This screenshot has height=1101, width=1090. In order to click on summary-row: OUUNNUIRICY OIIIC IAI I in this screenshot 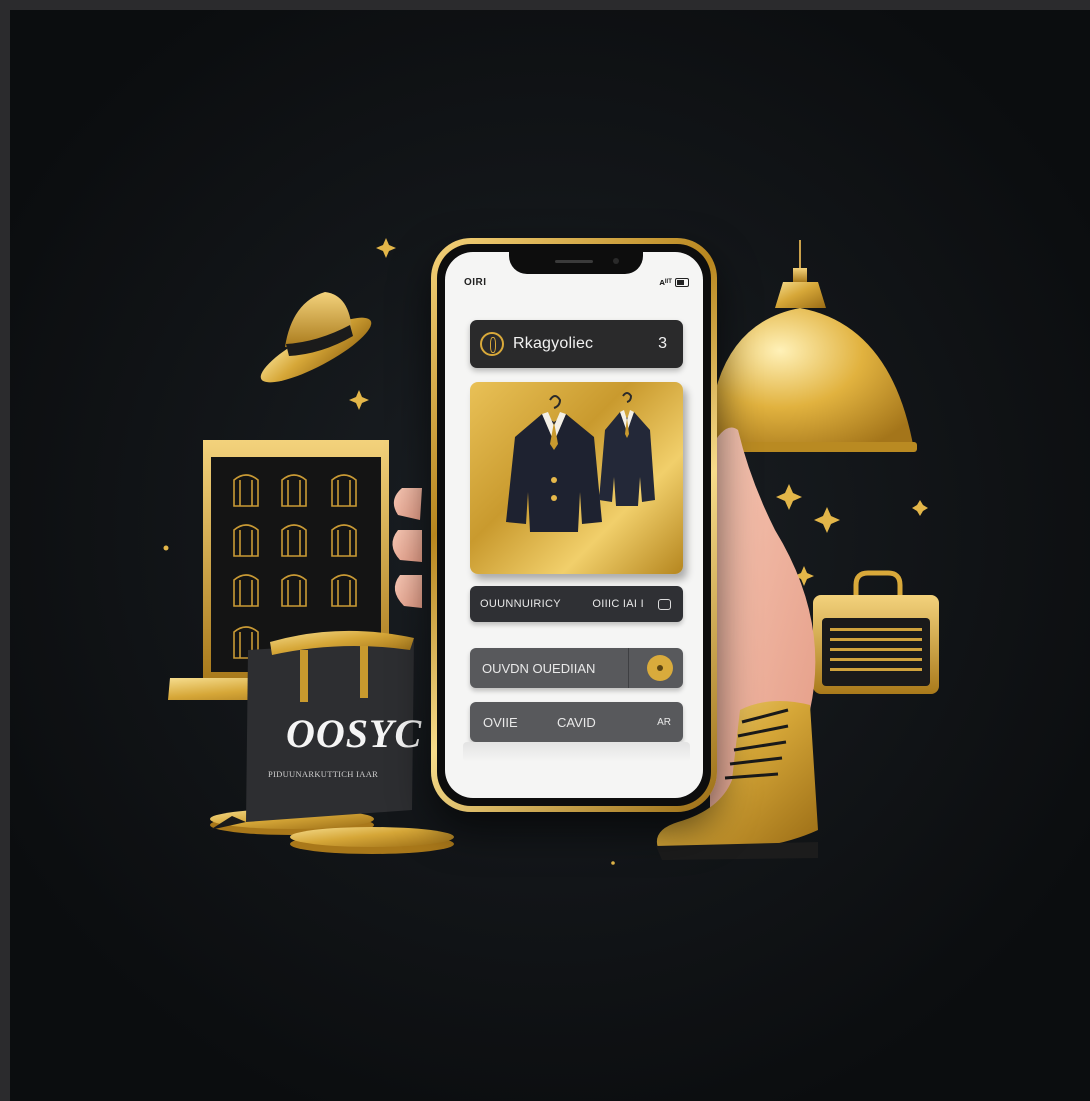, I will do `click(576, 604)`.